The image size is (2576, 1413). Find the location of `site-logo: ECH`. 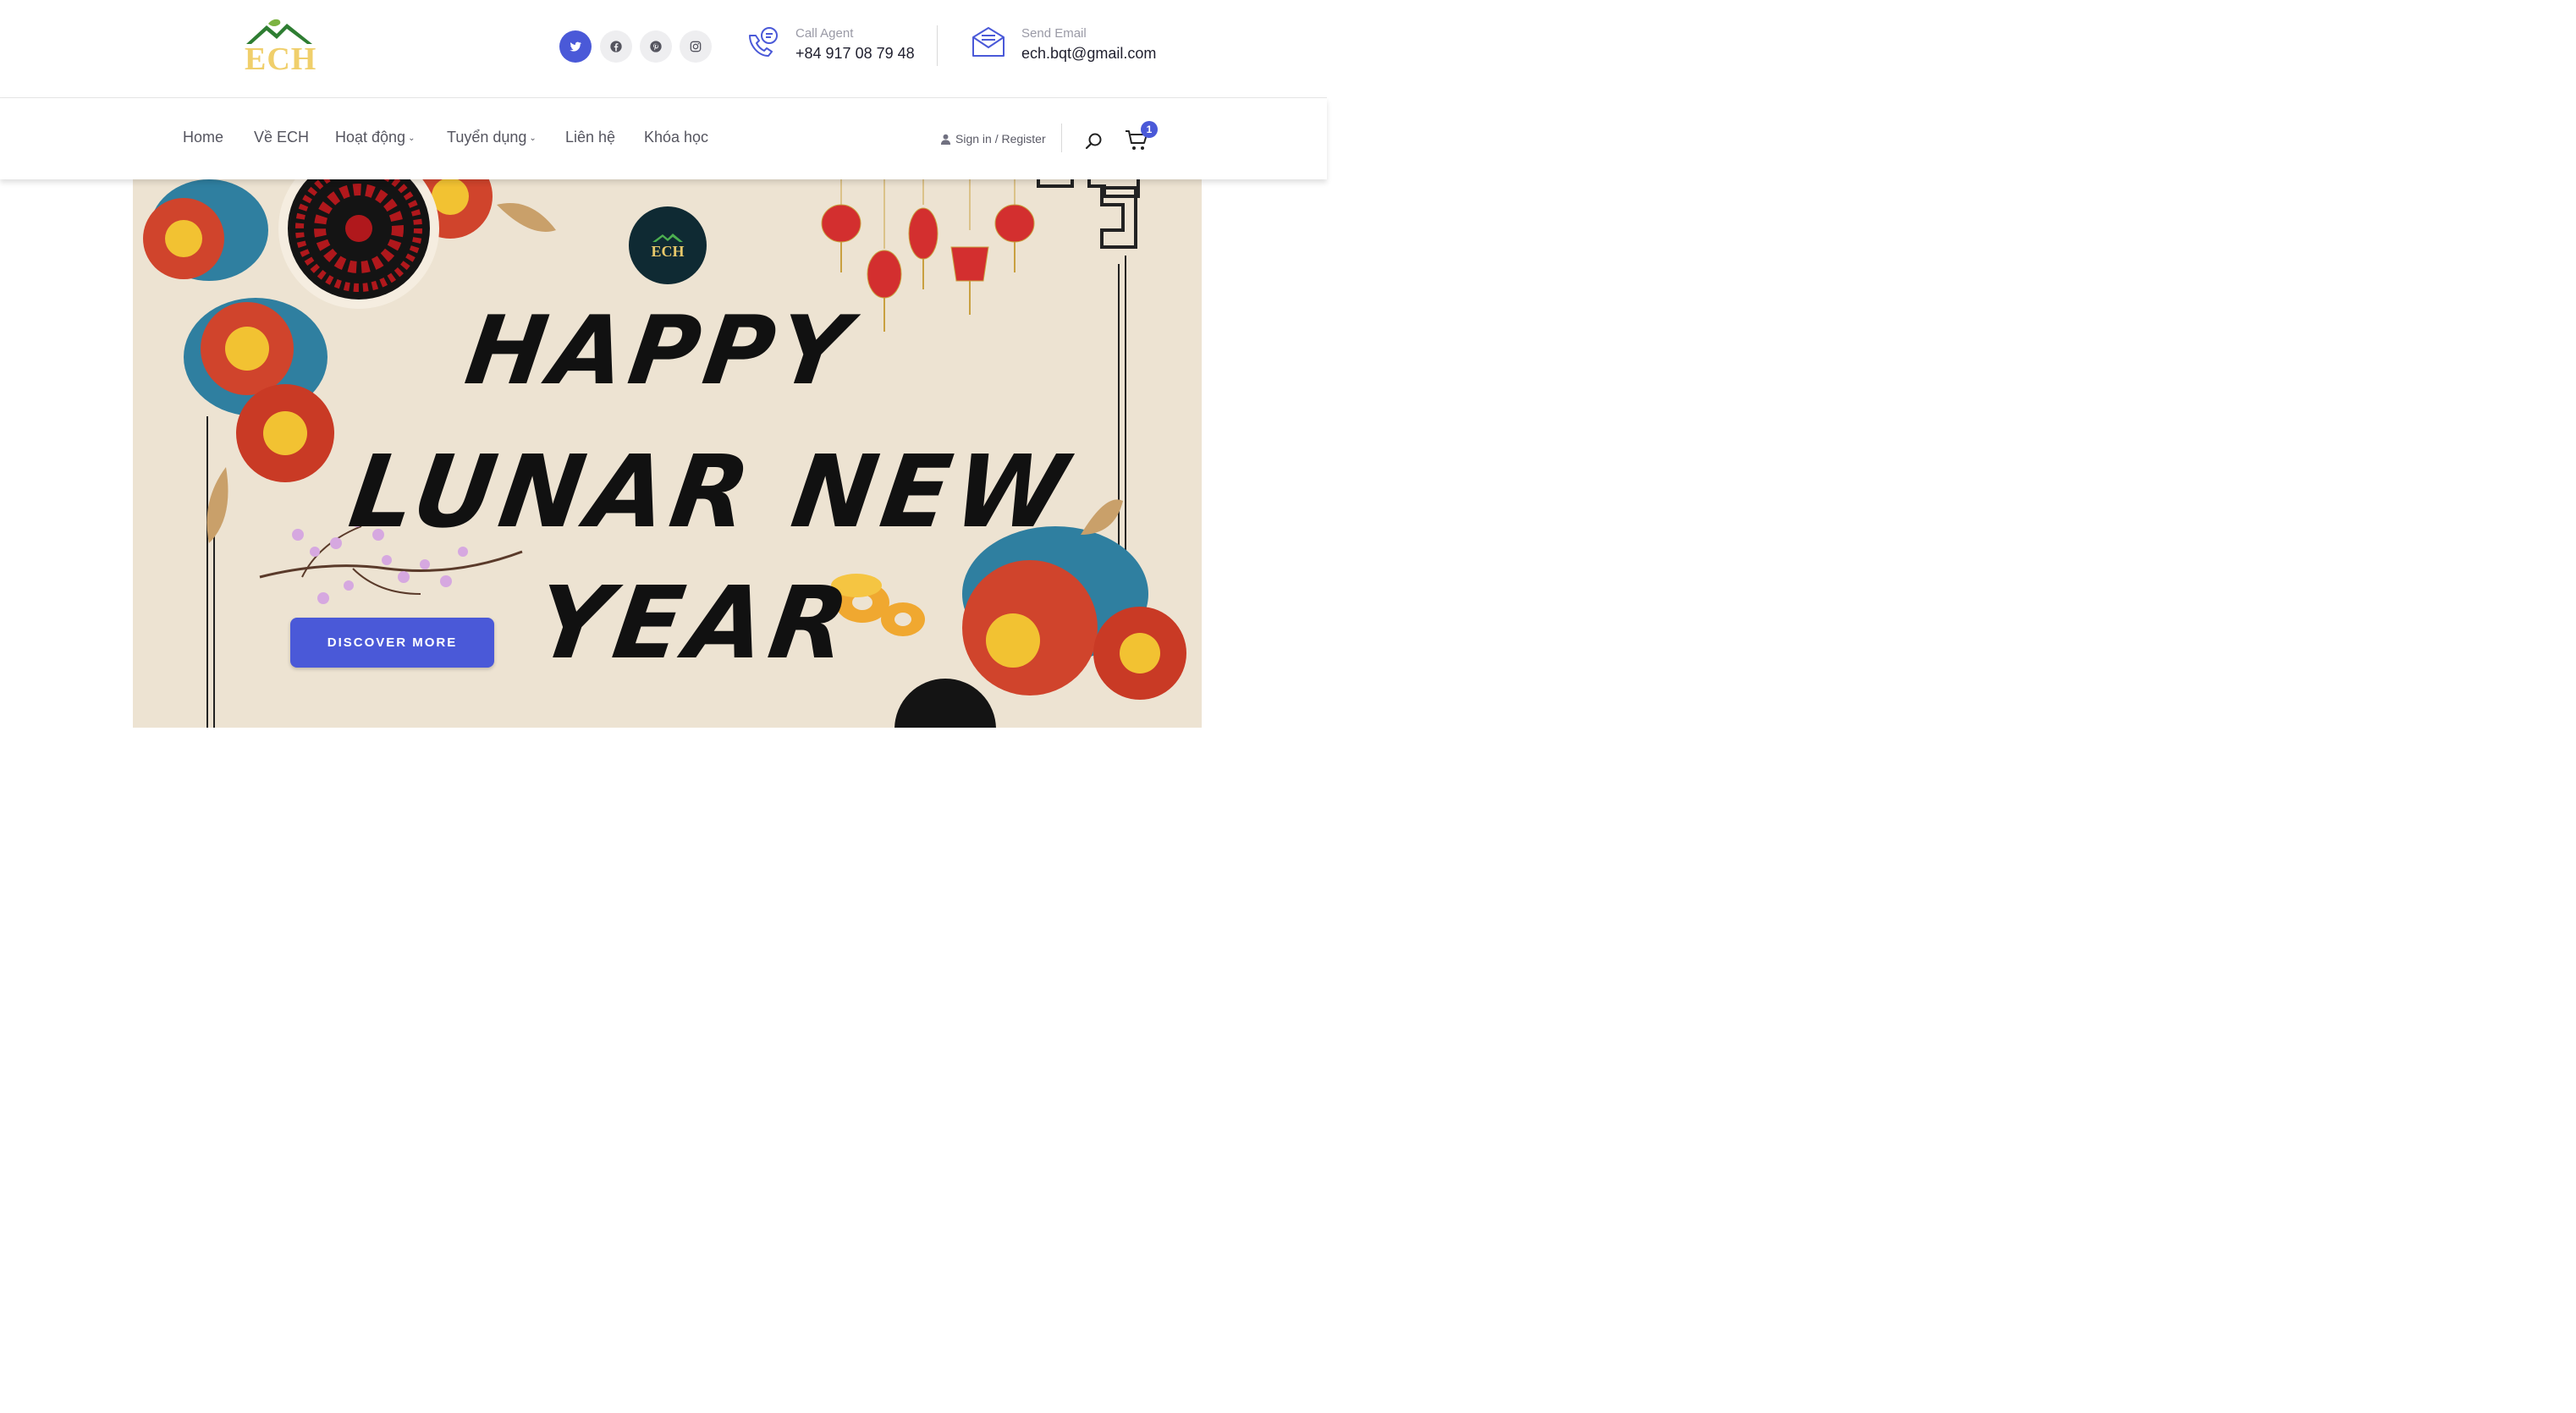

site-logo: ECH is located at coordinates (279, 48).